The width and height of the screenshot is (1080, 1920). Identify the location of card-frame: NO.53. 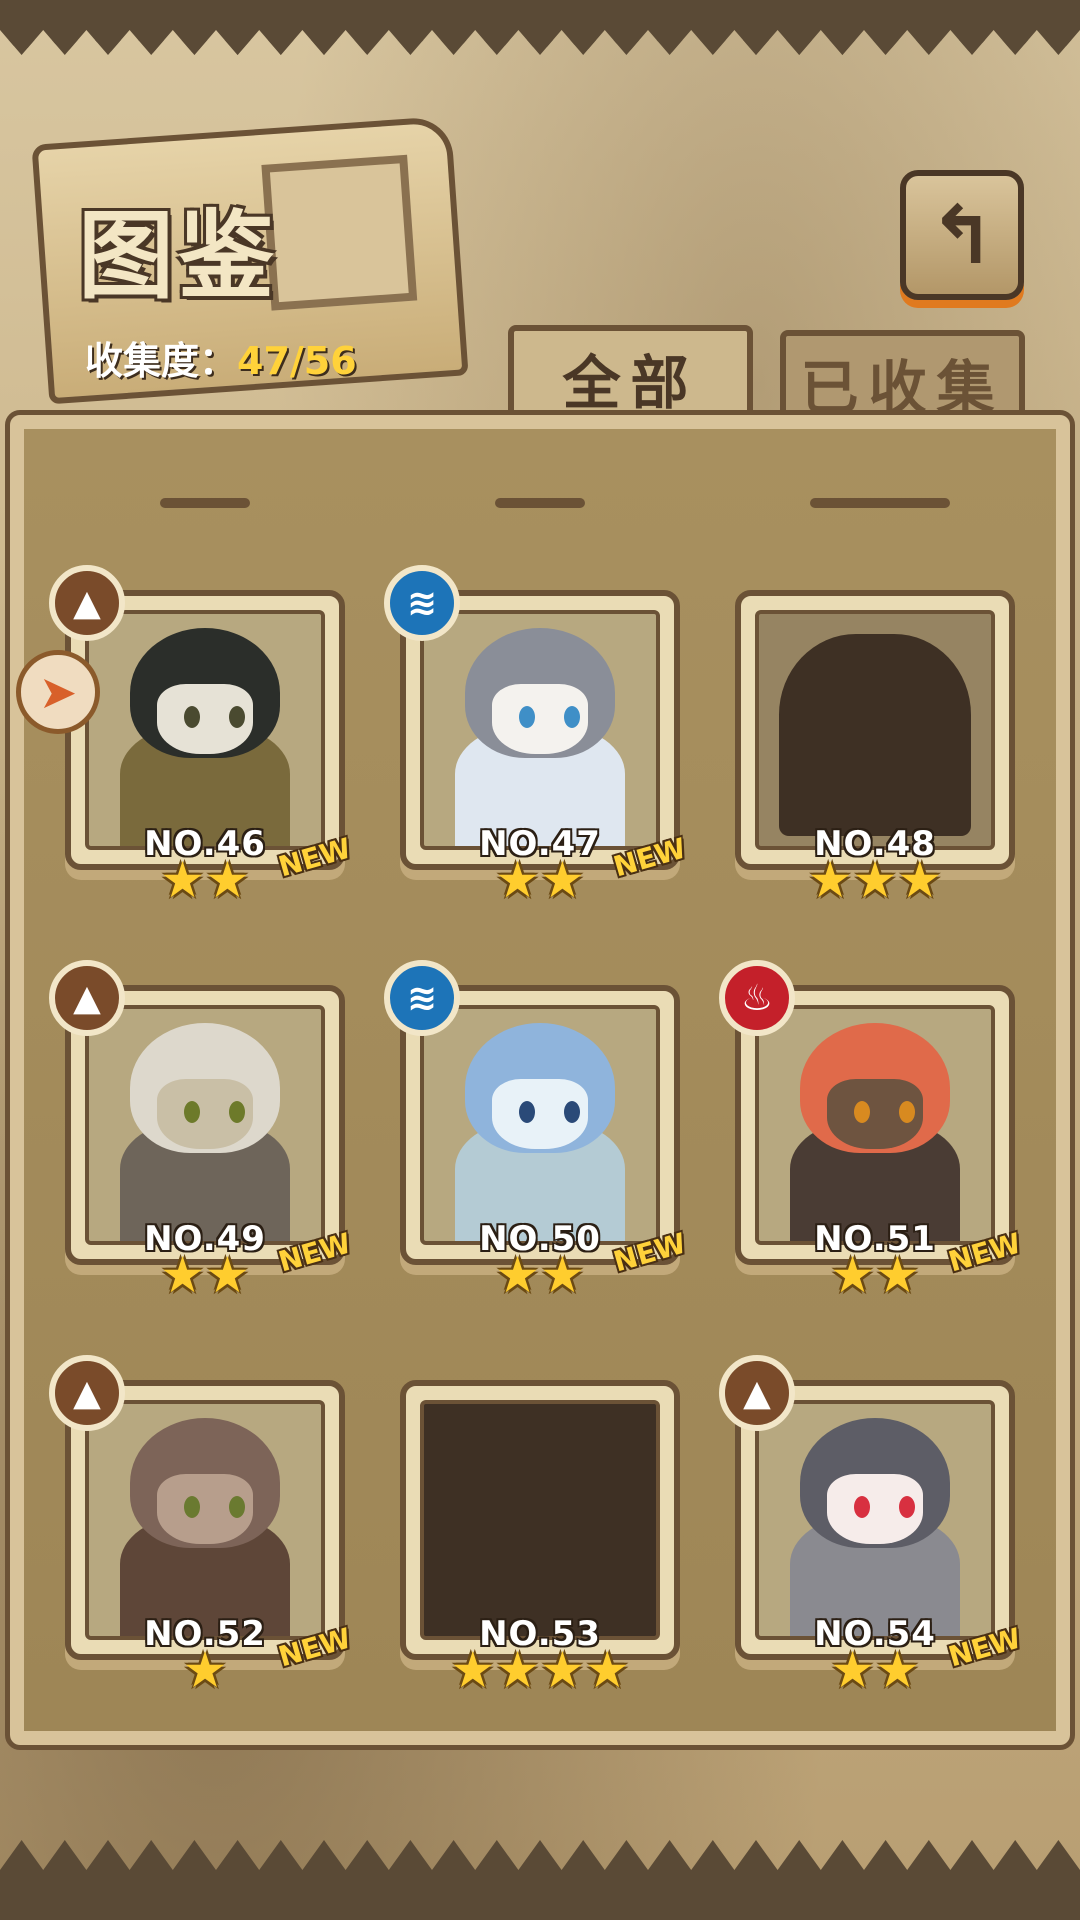
(540, 1520).